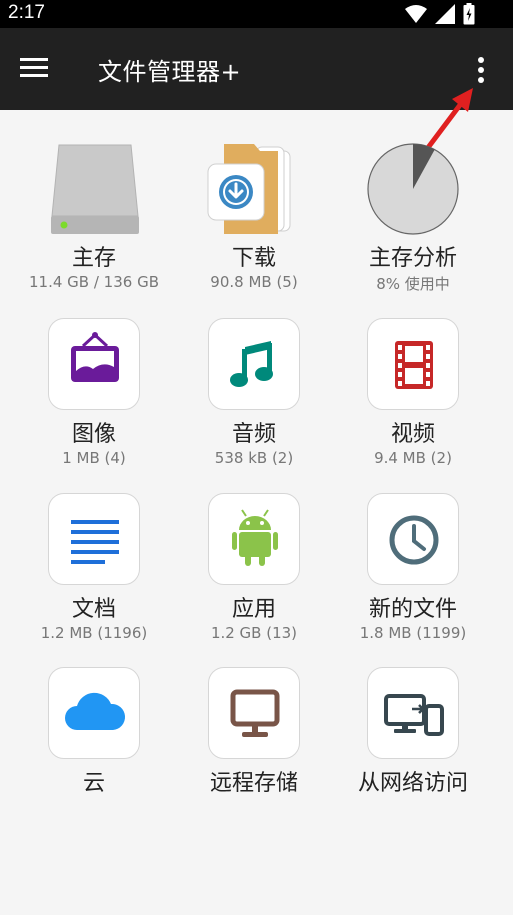 The image size is (513, 915). Describe the element at coordinates (469, 14) in the screenshot. I see `battery-icon` at that location.